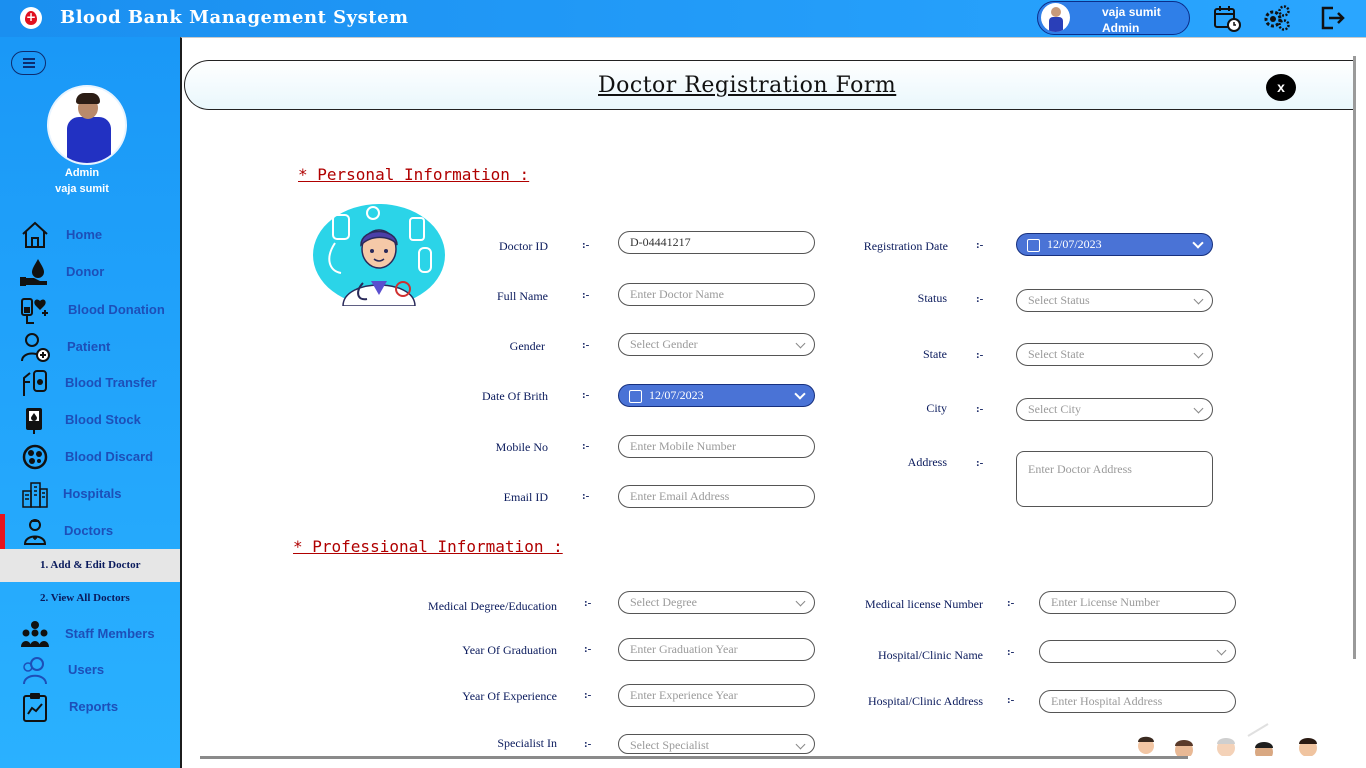 The height and width of the screenshot is (768, 1366). I want to click on mobile-label: Mobile No, so click(521, 447).